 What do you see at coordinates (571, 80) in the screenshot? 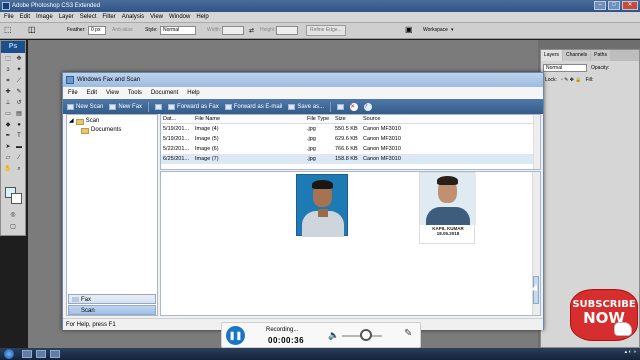
I see `lock-icons: ▫ ✎ ✥ 🔒` at bounding box center [571, 80].